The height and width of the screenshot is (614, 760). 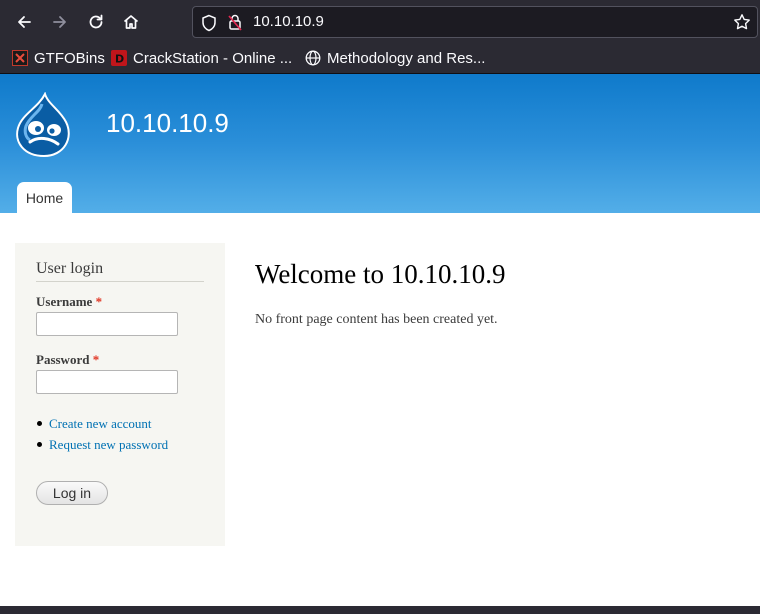 I want to click on back-arrow-icon, so click(x=24, y=22).